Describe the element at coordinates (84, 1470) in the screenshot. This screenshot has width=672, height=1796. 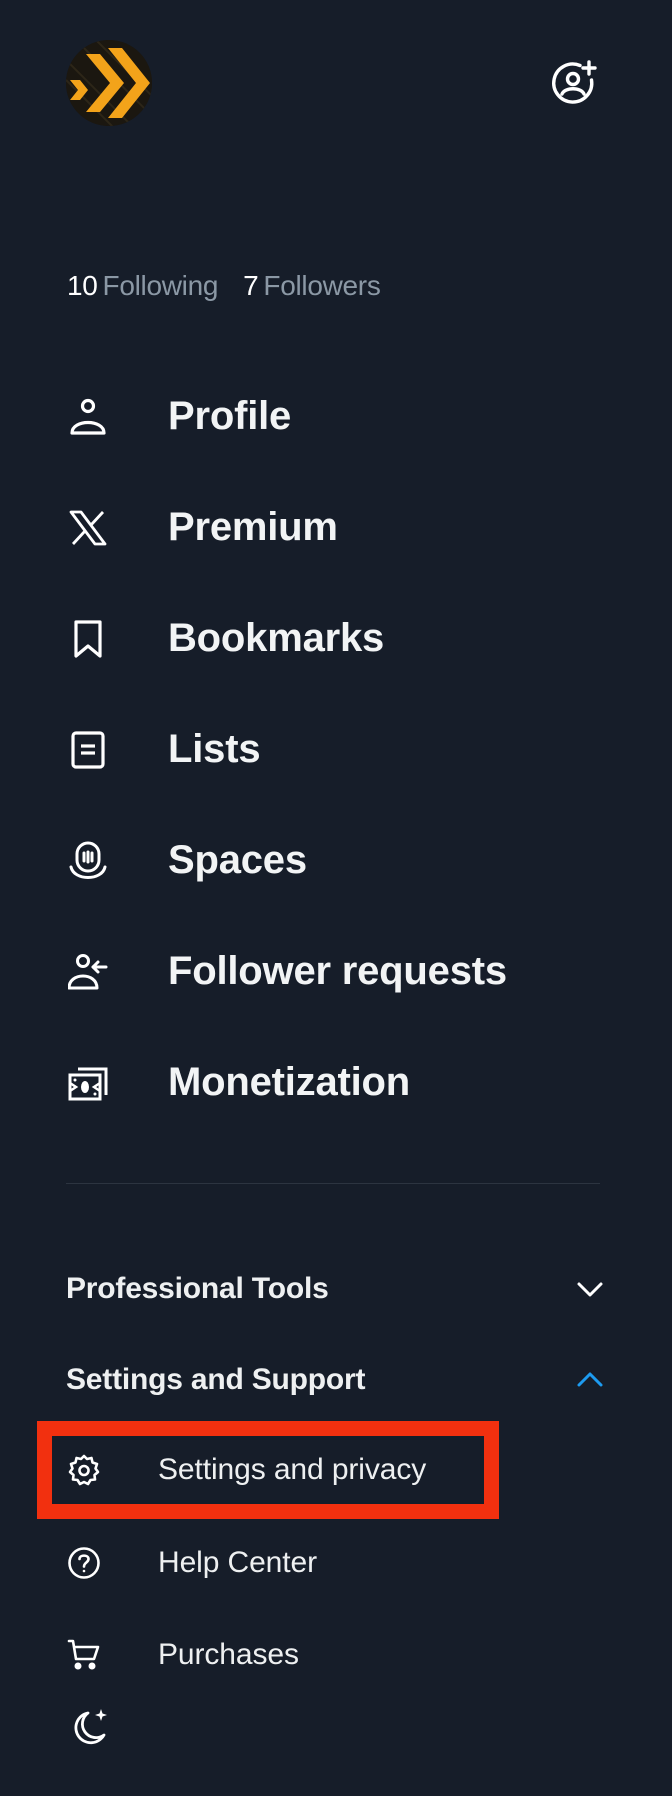
I see `gear-icon` at that location.